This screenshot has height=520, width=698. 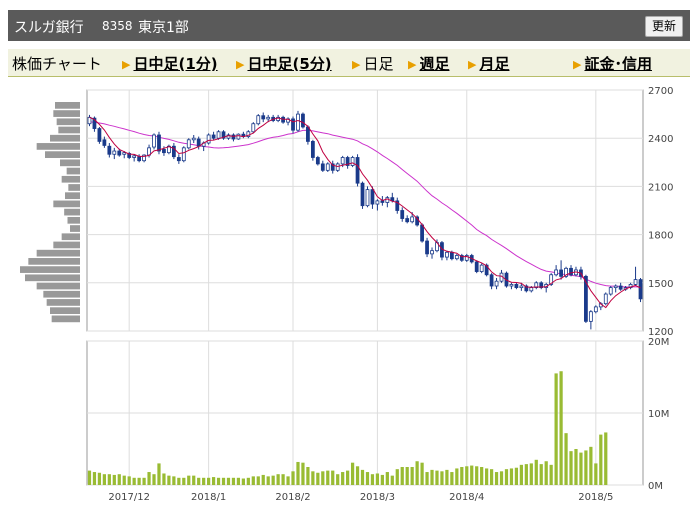 I want to click on volume-tick-label: 20M, so click(x=658, y=342).